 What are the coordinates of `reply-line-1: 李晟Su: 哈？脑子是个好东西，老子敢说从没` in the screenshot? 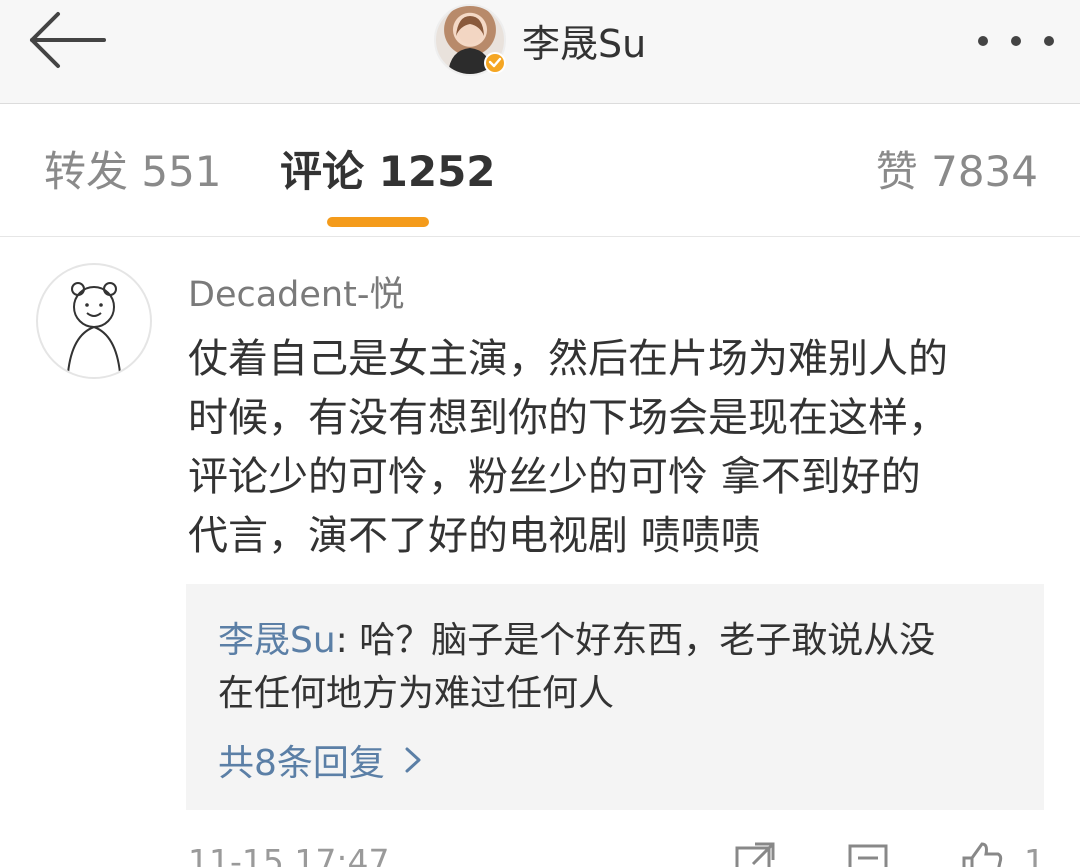 It's located at (618, 640).